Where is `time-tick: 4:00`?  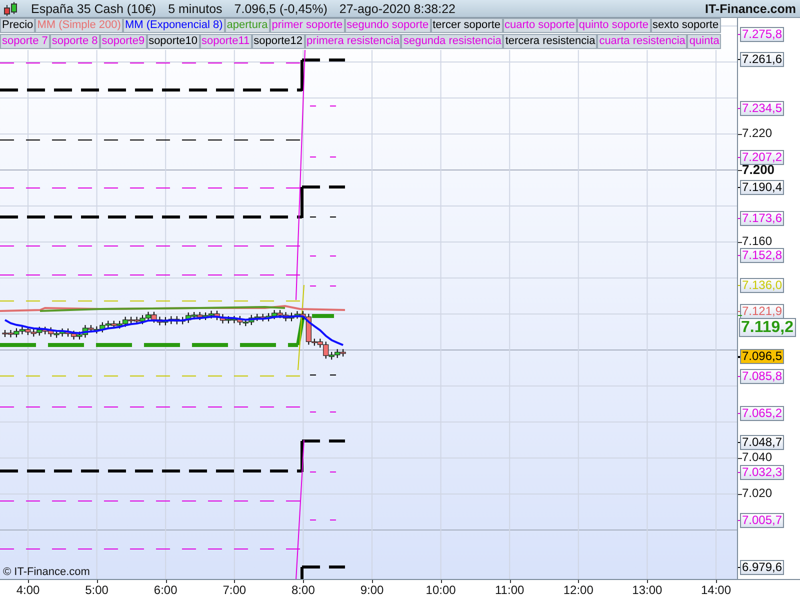 time-tick: 4:00 is located at coordinates (28, 590).